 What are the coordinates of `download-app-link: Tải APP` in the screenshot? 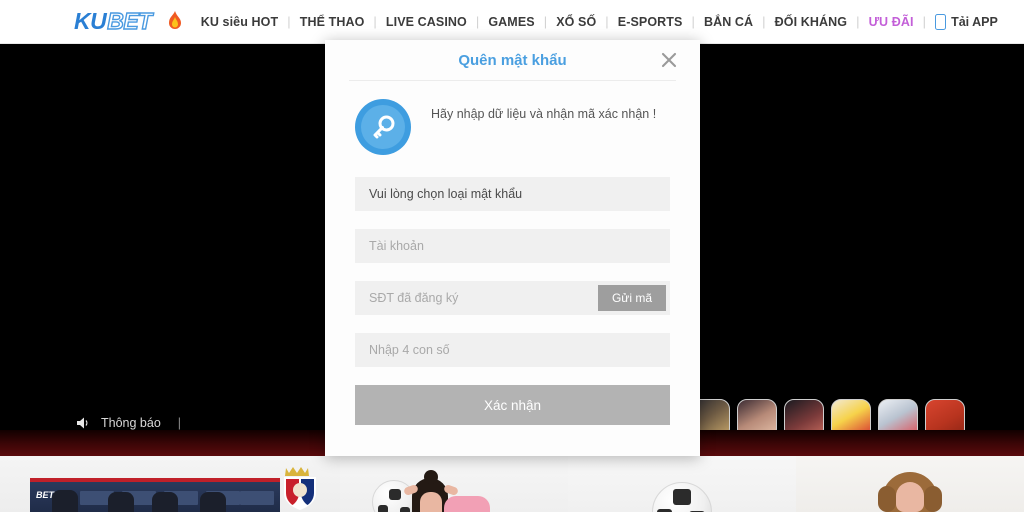 It's located at (962, 21).